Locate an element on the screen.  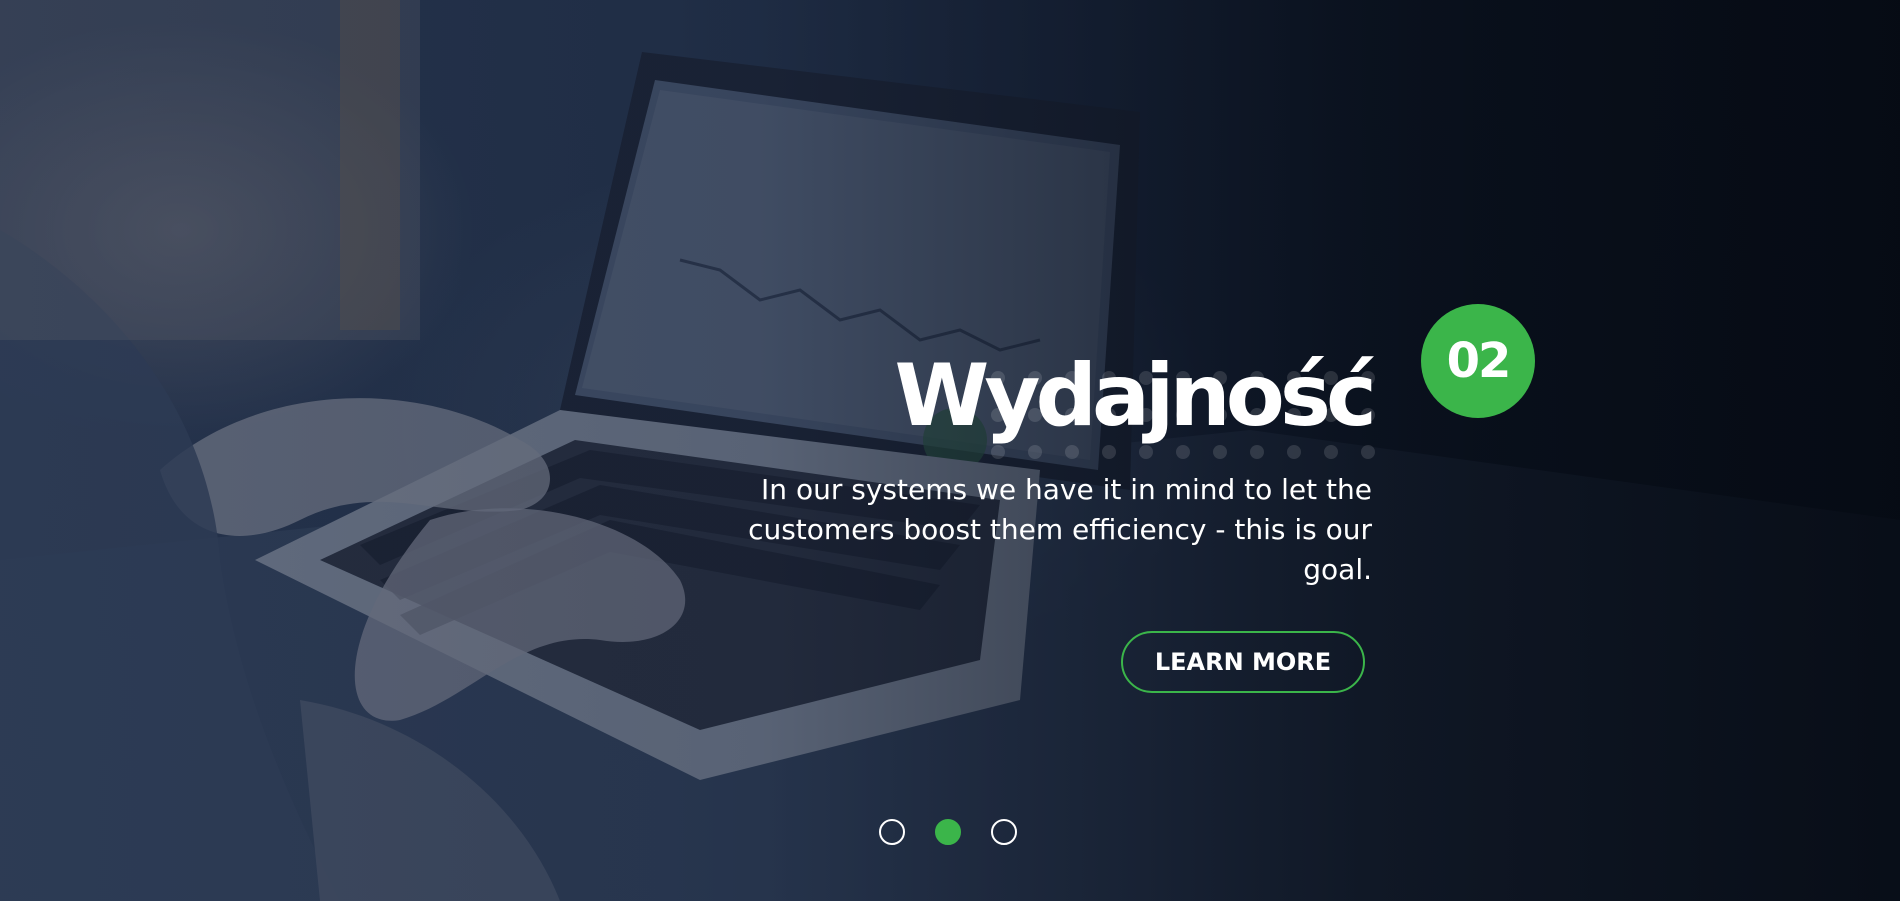
slider-pagination is located at coordinates (948, 832).